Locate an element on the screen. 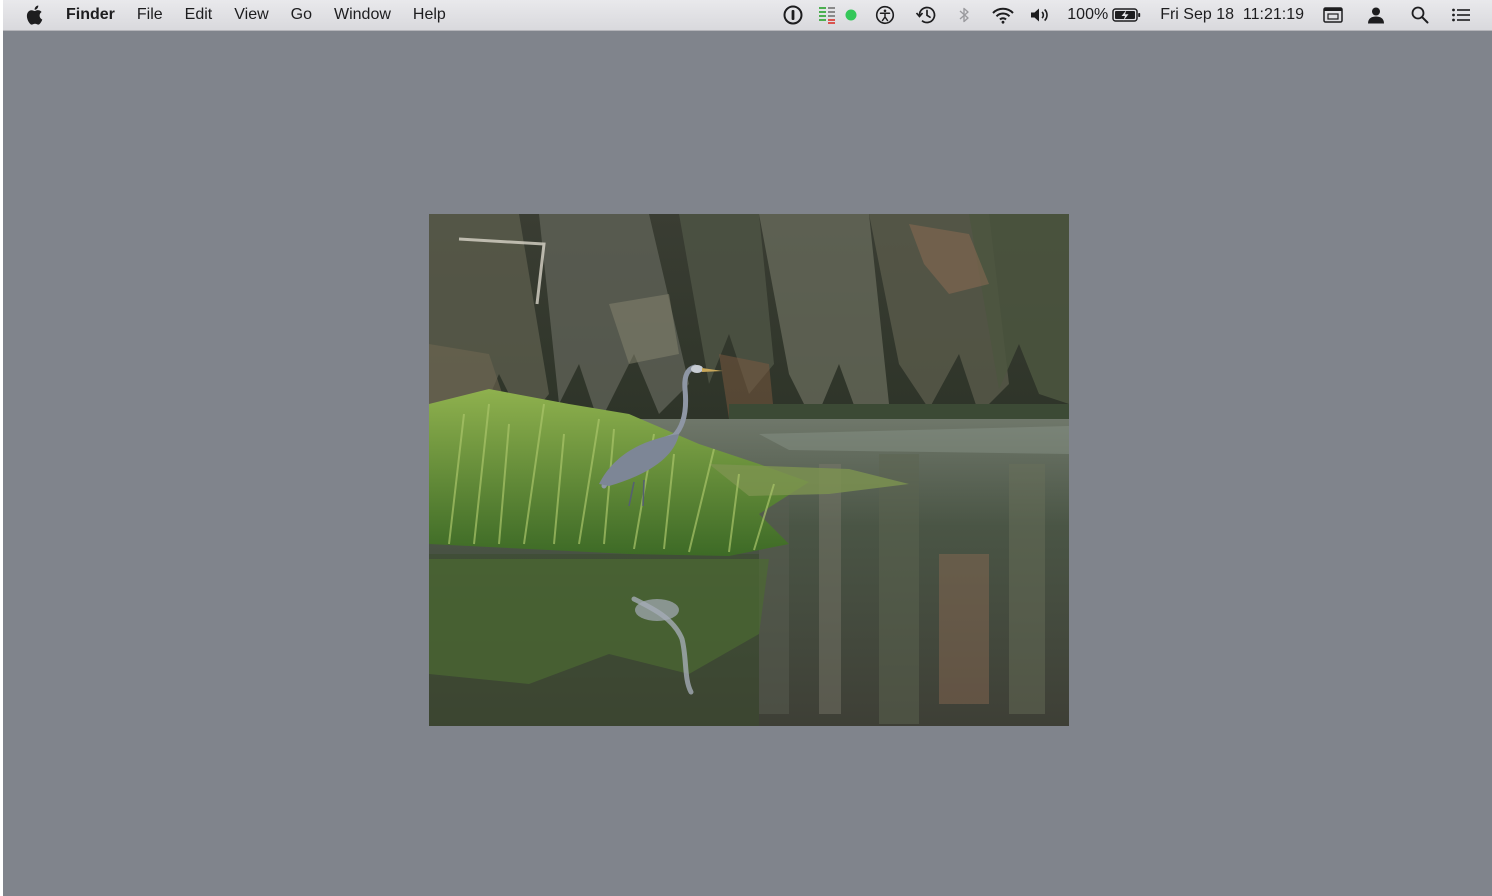 The image size is (1492, 896). menu-help: Help is located at coordinates (429, 15).